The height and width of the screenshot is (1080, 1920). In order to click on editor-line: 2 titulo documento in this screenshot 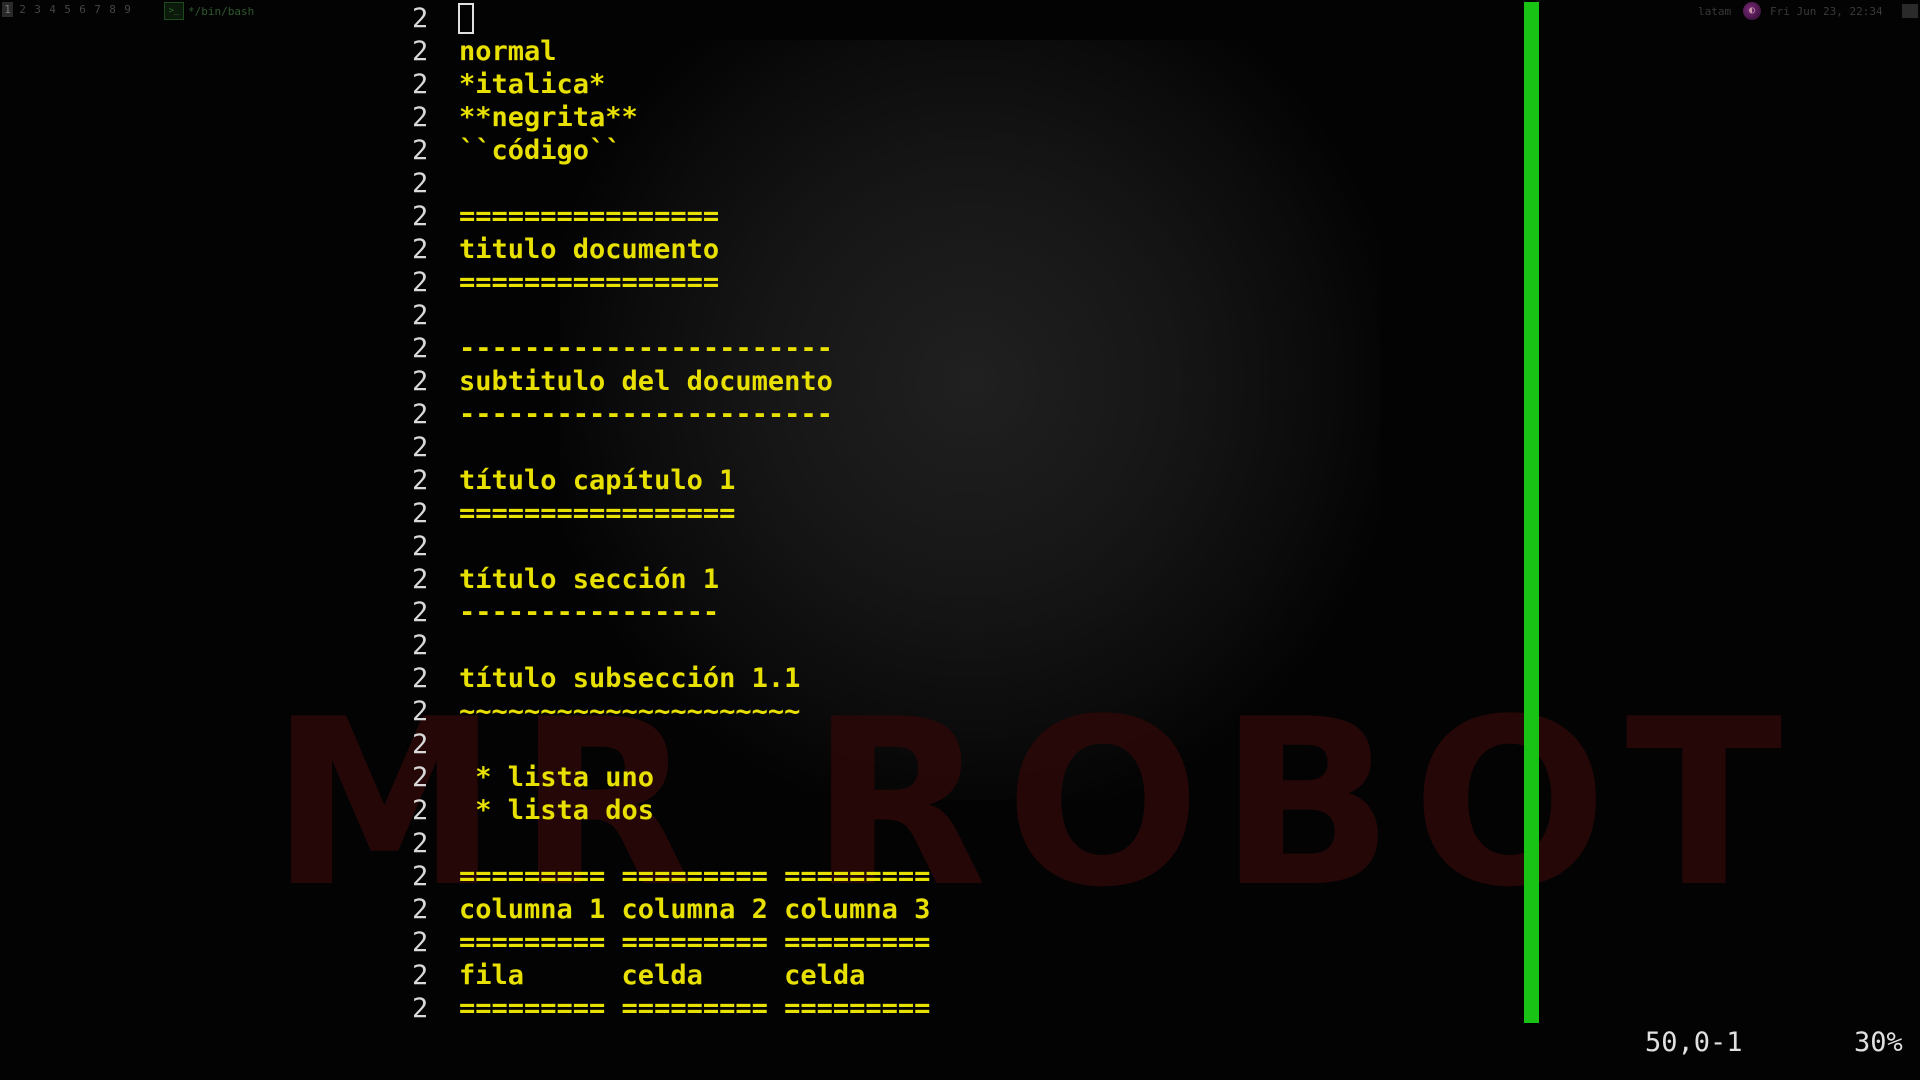, I will do `click(760, 249)`.